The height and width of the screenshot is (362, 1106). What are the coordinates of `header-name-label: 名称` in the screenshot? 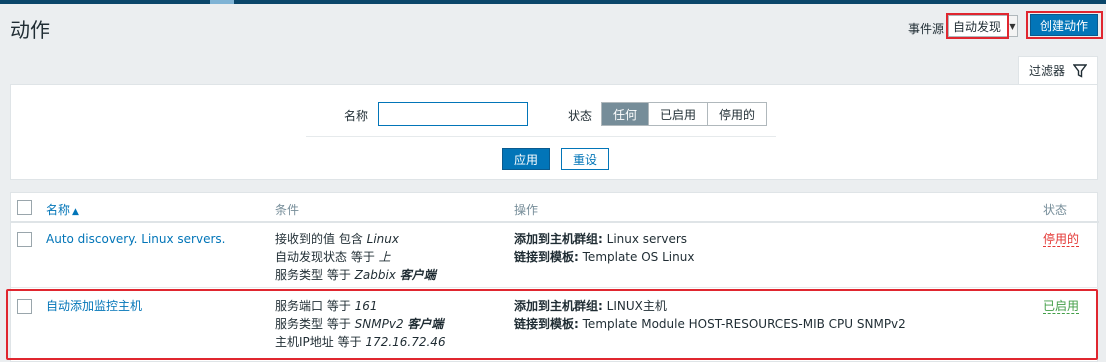 It's located at (58, 210).